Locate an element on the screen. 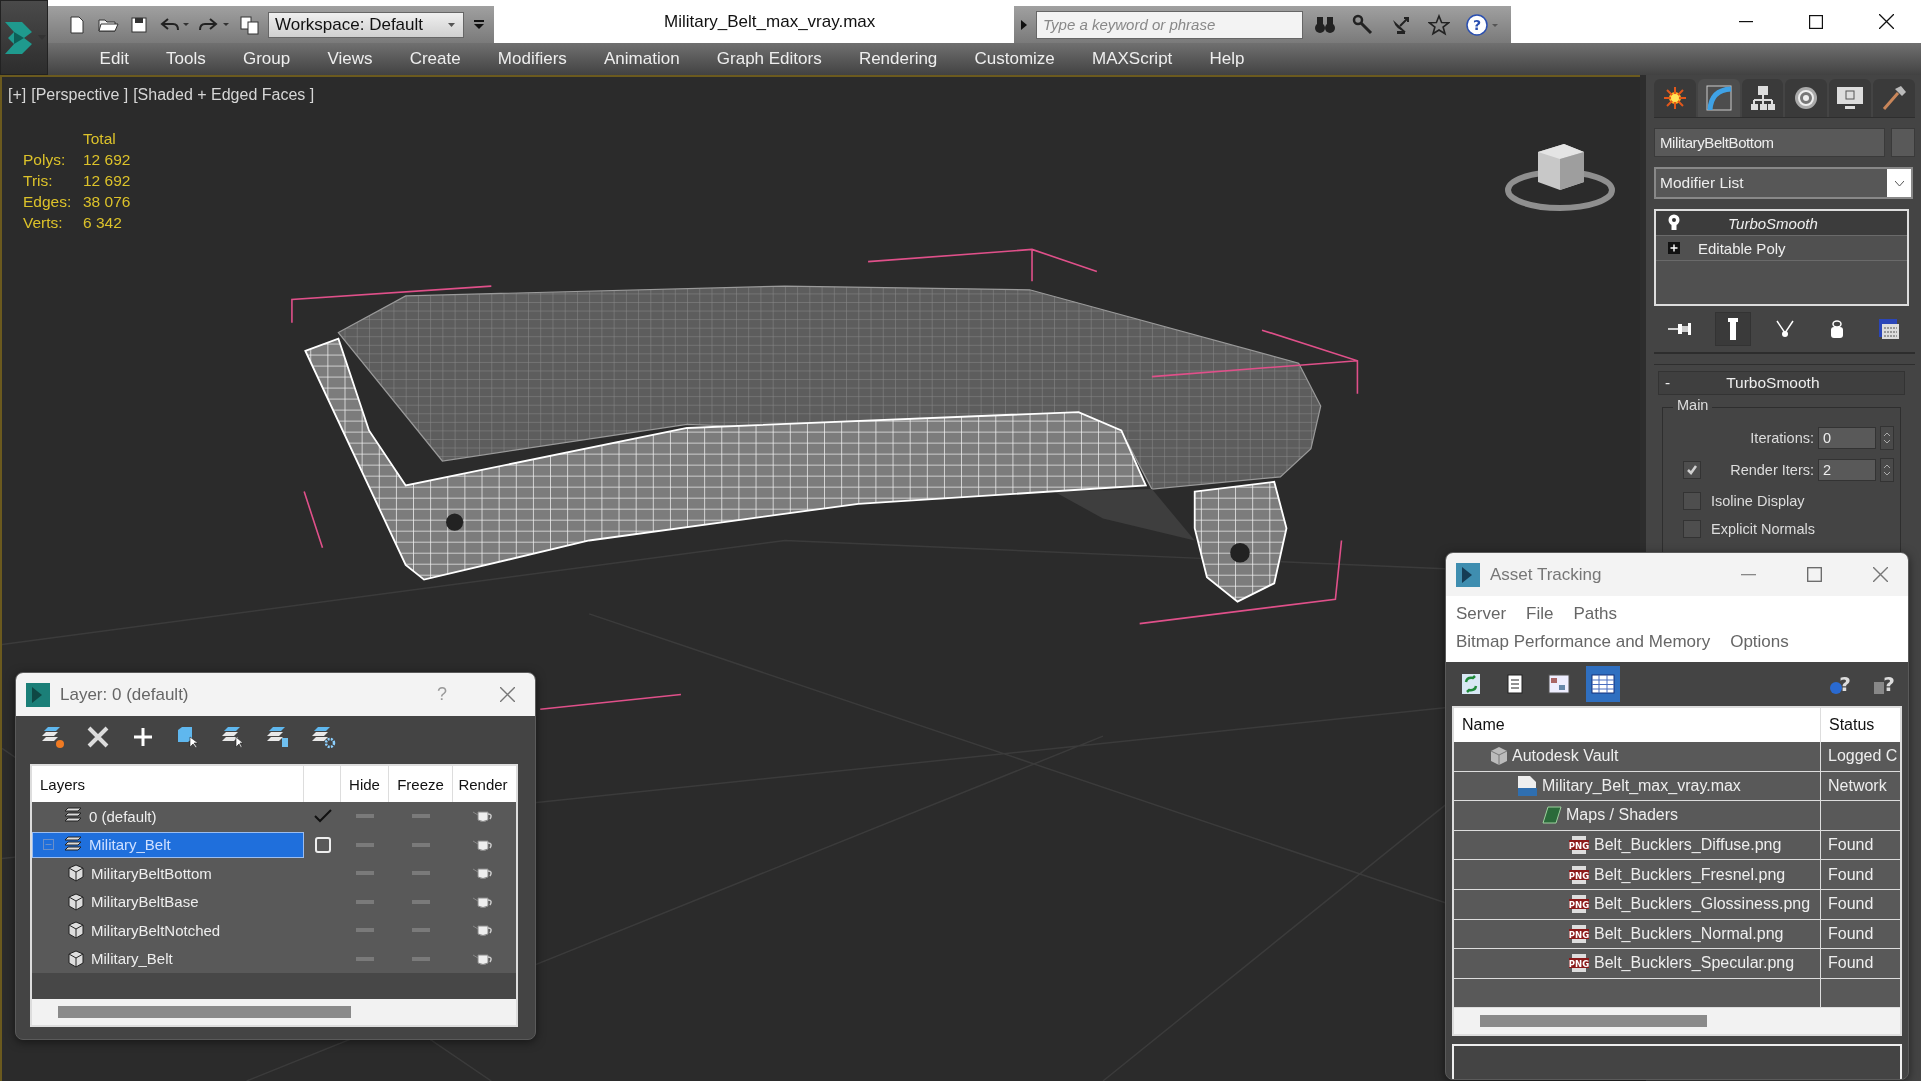 This screenshot has width=1921, height=1081. object-name-field: MilitaryBeltBottom is located at coordinates (1769, 142).